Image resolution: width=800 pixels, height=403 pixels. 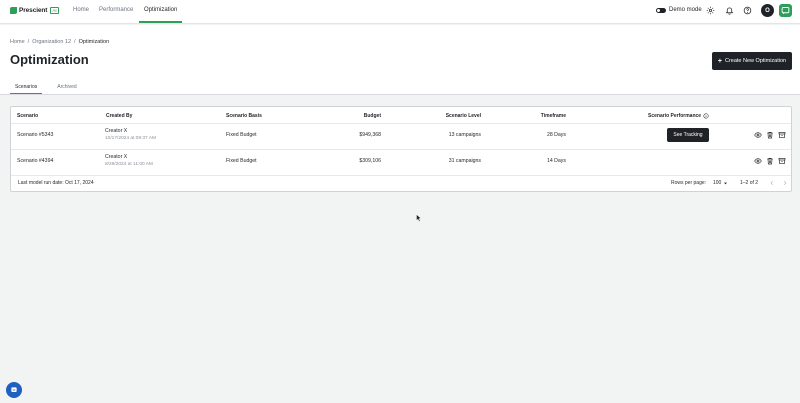 I want to click on budget-value: $309,106, so click(x=370, y=161).